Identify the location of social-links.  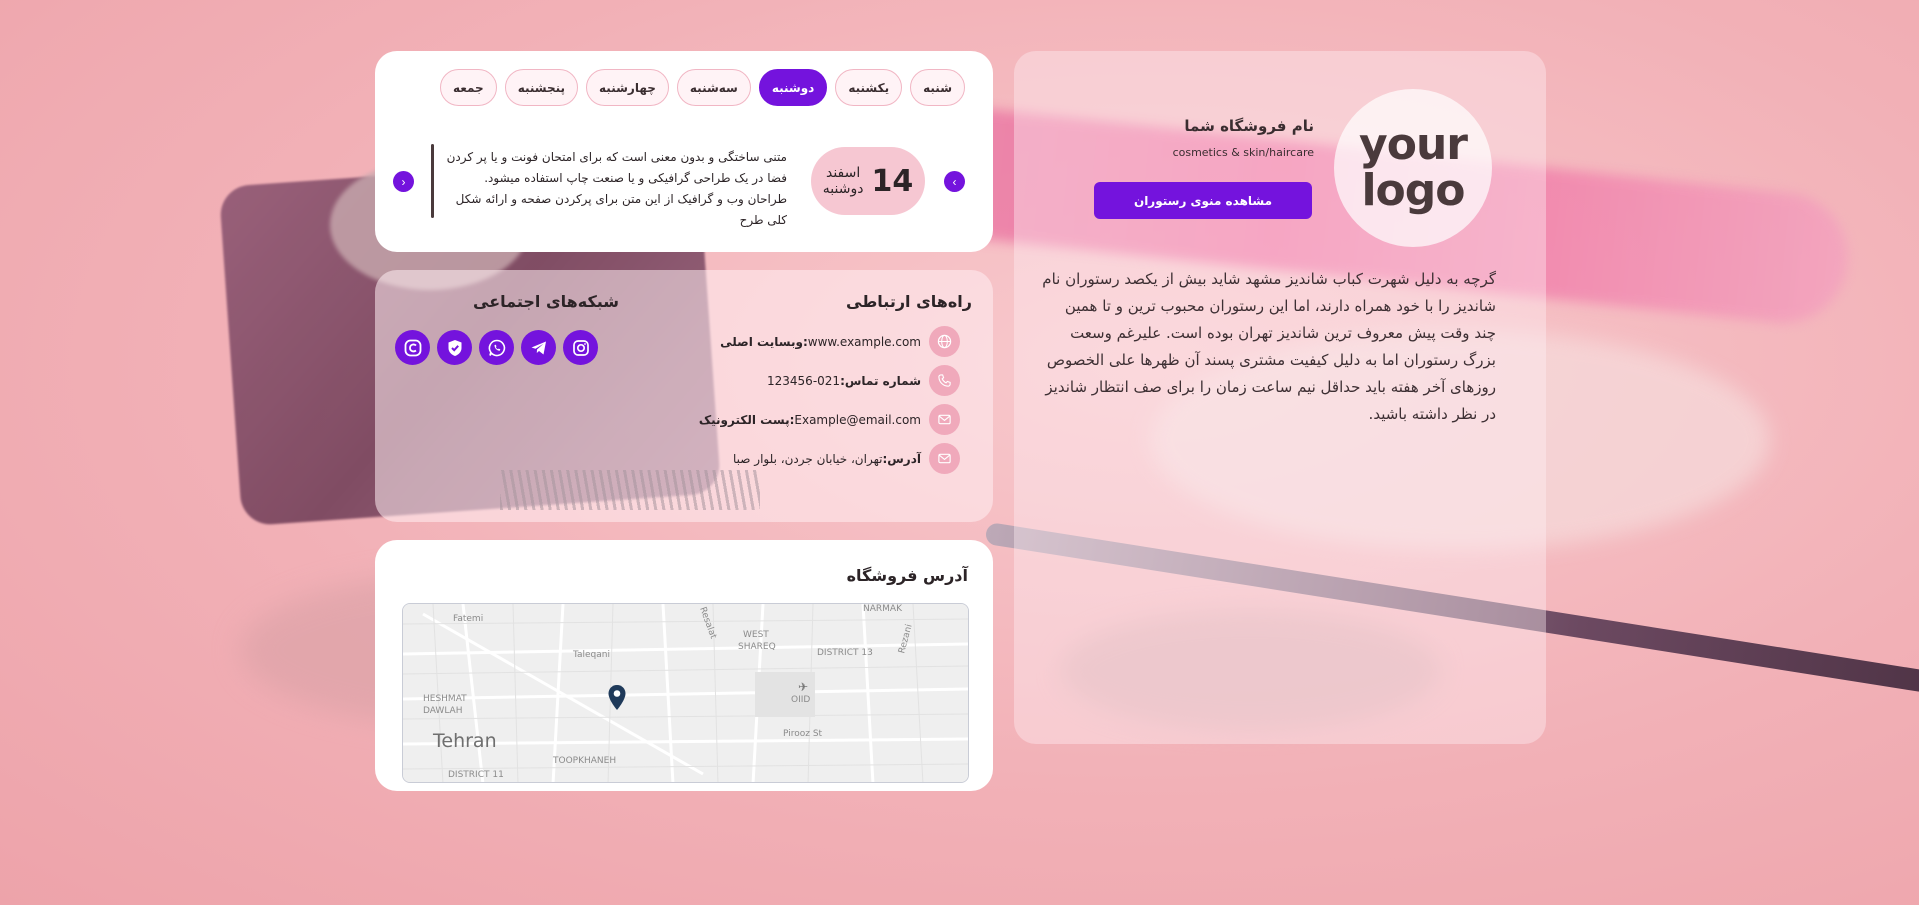
(496, 347).